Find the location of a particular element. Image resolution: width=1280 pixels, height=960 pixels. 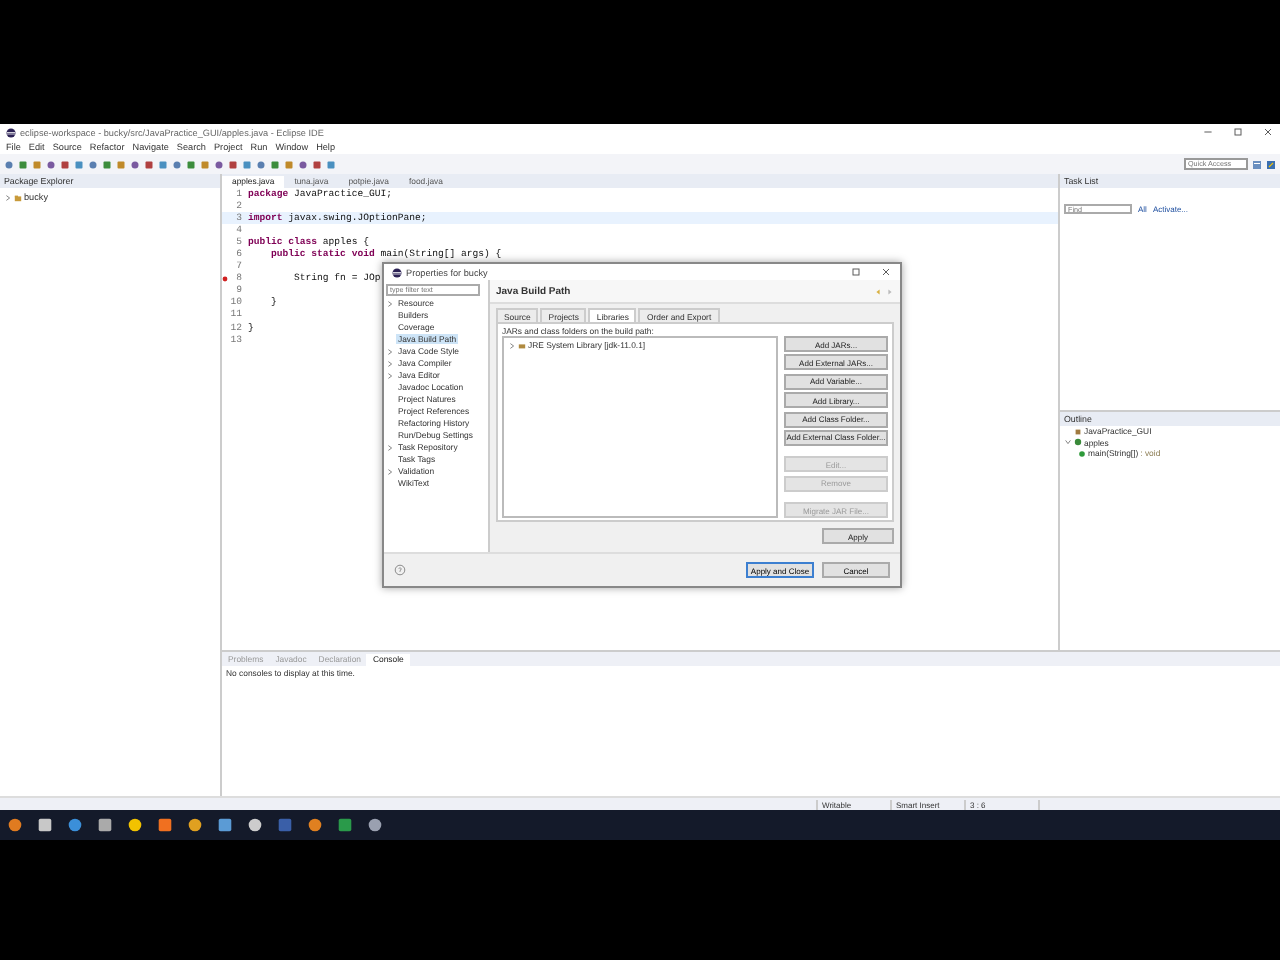

minimize-icon is located at coordinates (1208, 132).